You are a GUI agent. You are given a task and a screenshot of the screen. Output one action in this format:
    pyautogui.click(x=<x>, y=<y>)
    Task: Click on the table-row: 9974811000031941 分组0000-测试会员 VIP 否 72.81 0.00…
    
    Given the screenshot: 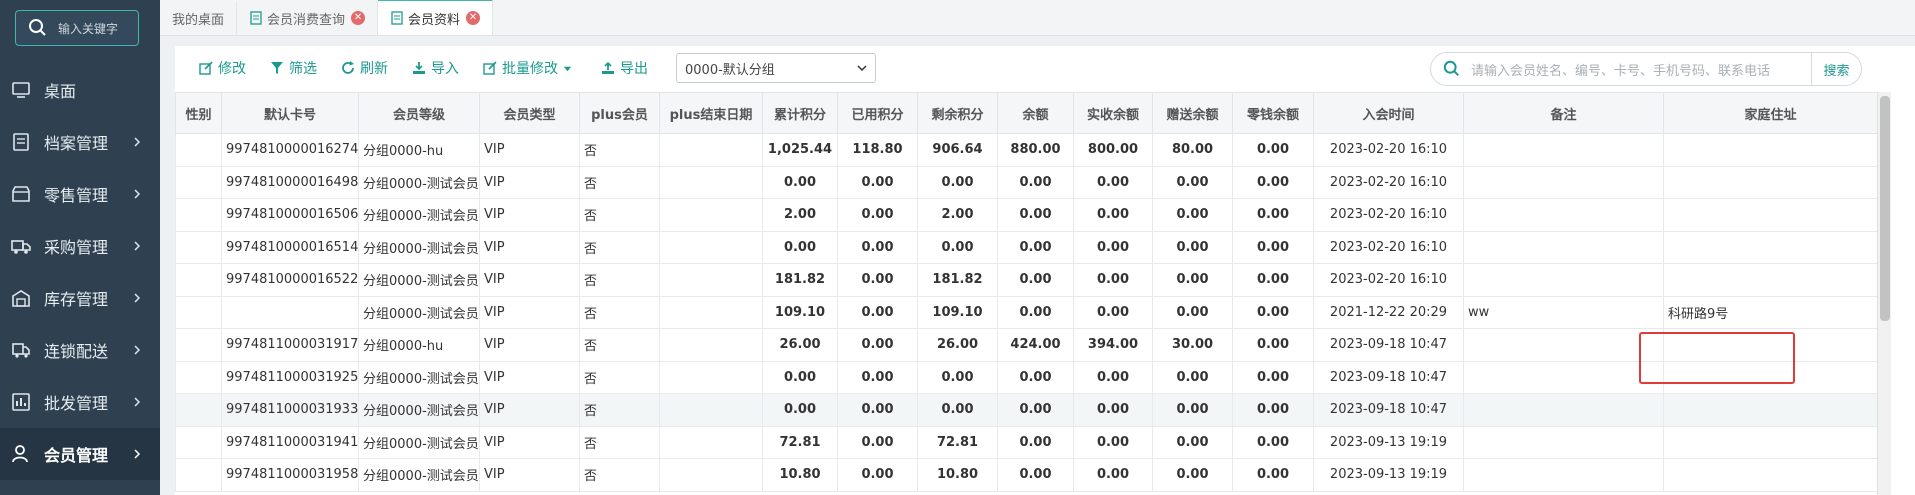 What is the action you would take?
    pyautogui.click(x=1026, y=442)
    